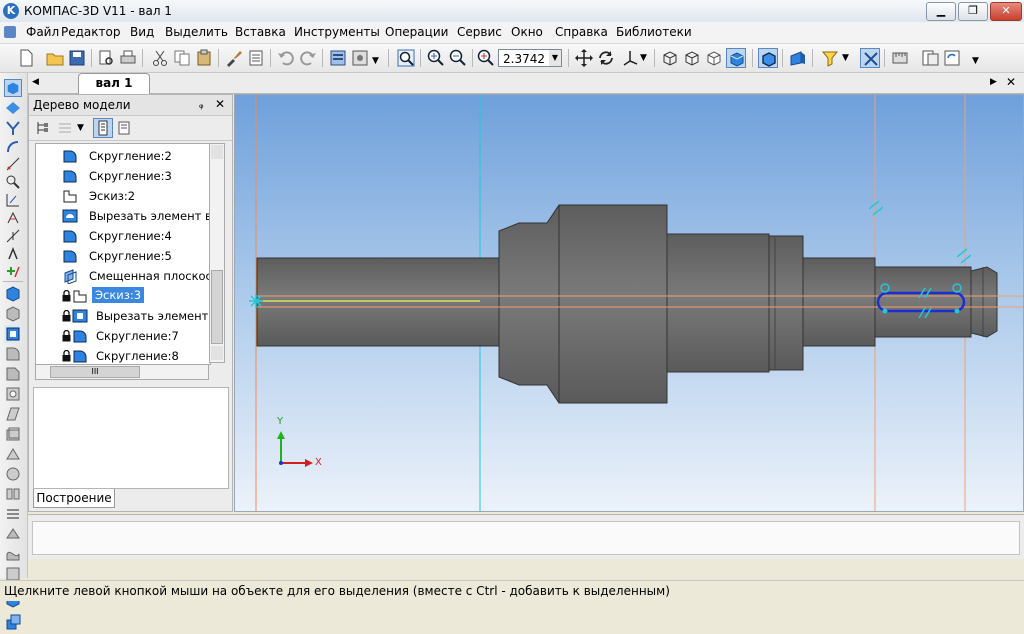  Describe the element at coordinates (13, 394) in the screenshot. I see `hole-tool-icon` at that location.